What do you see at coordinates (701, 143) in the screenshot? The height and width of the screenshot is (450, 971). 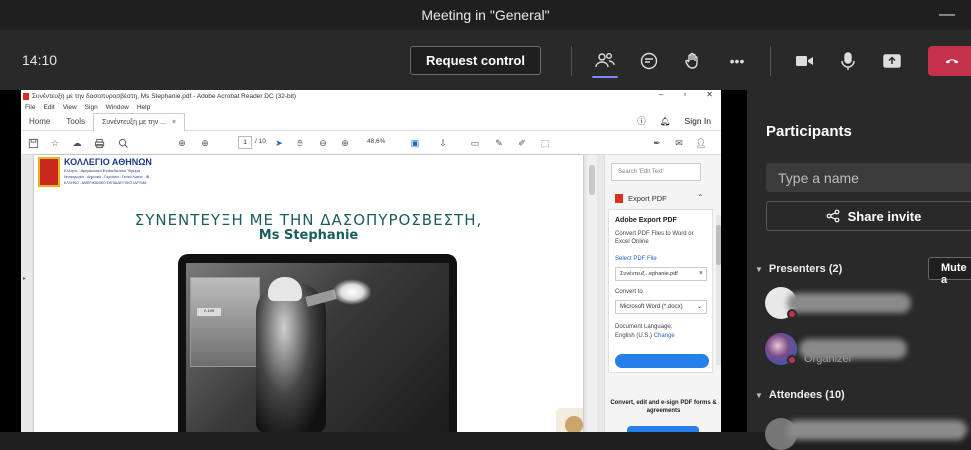 I see `add-user-icon: 👤︎` at bounding box center [701, 143].